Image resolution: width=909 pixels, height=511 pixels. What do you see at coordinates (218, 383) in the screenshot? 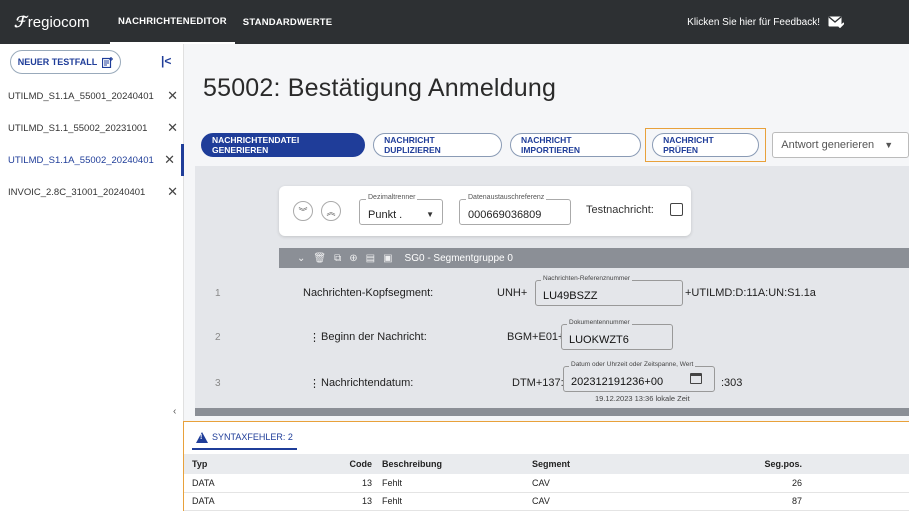
I see `row-number: 3` at bounding box center [218, 383].